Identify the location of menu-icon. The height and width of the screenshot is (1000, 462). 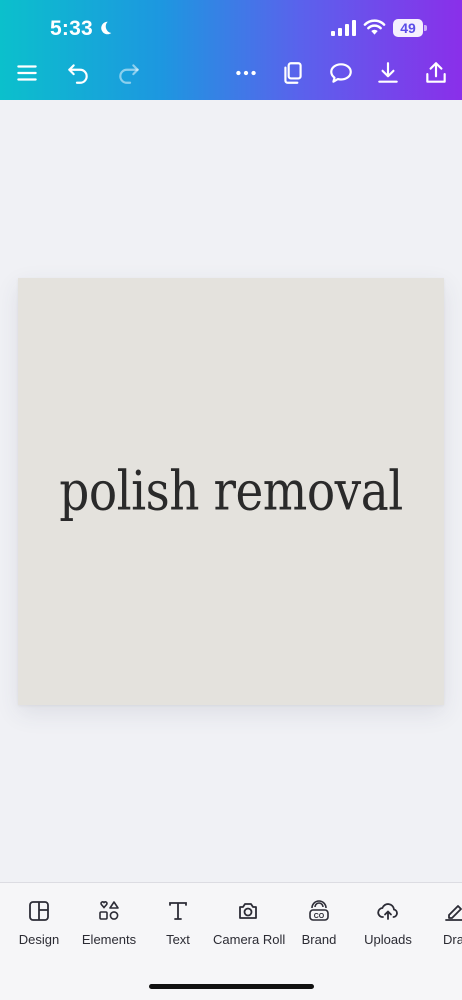
(27, 73).